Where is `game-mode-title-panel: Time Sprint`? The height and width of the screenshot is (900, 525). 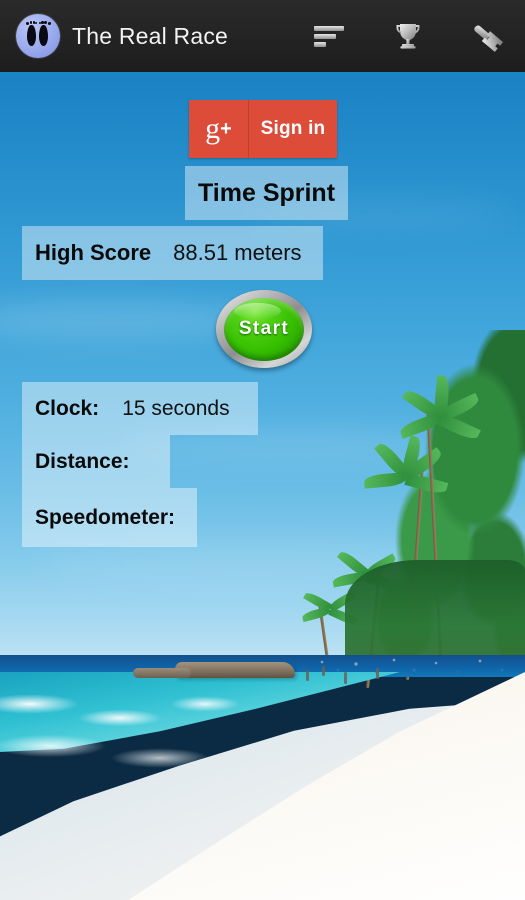
game-mode-title-panel: Time Sprint is located at coordinates (266, 193).